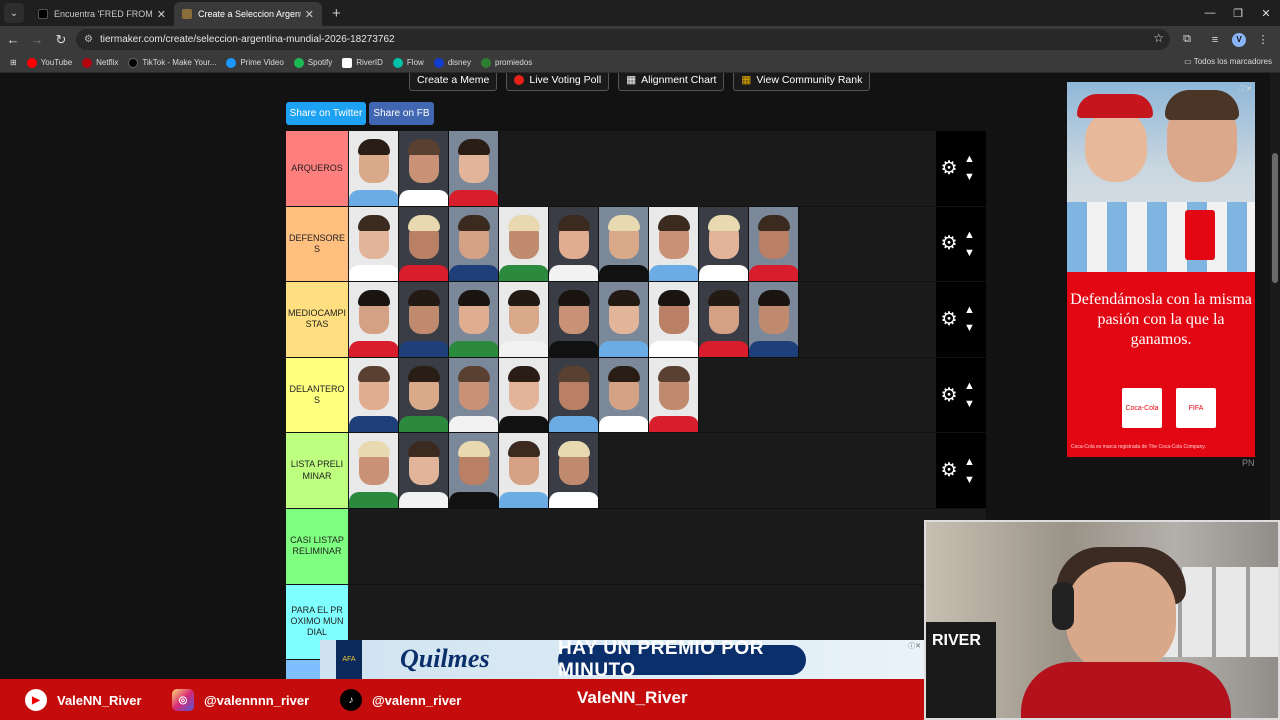 This screenshot has height=720, width=1280. I want to click on minimize-icon: —, so click(1210, 13).